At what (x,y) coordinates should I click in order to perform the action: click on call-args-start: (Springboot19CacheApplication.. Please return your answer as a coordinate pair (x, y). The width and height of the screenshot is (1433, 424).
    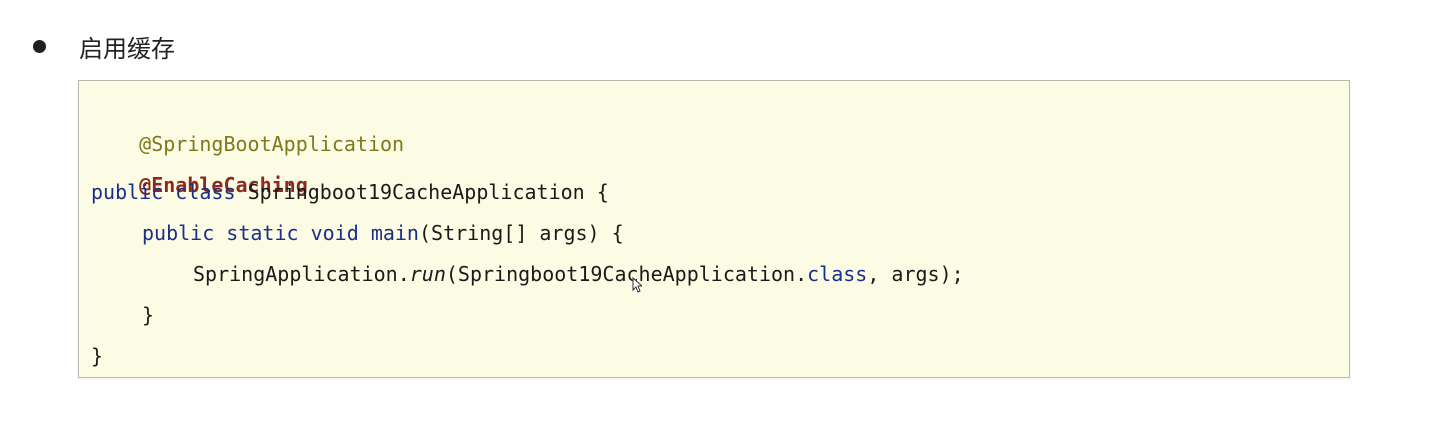
    Looking at the image, I should click on (626, 274).